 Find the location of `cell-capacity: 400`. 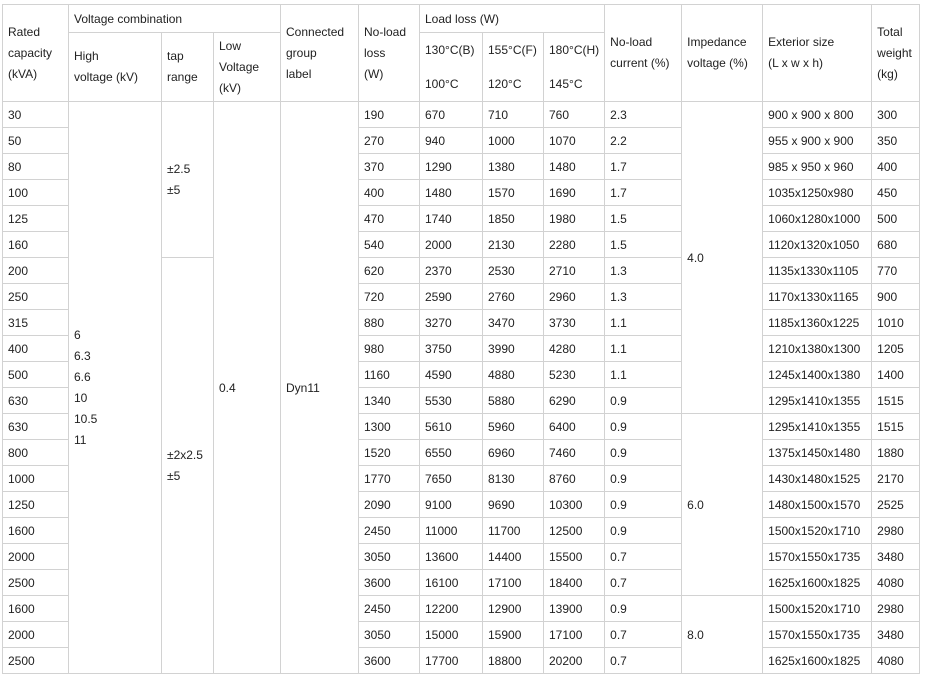

cell-capacity: 400 is located at coordinates (35, 348).